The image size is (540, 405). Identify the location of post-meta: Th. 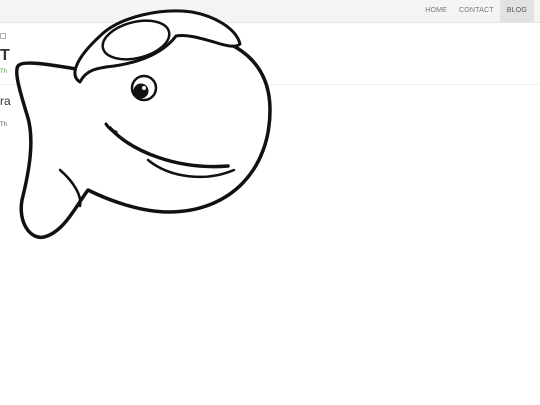
(3, 72).